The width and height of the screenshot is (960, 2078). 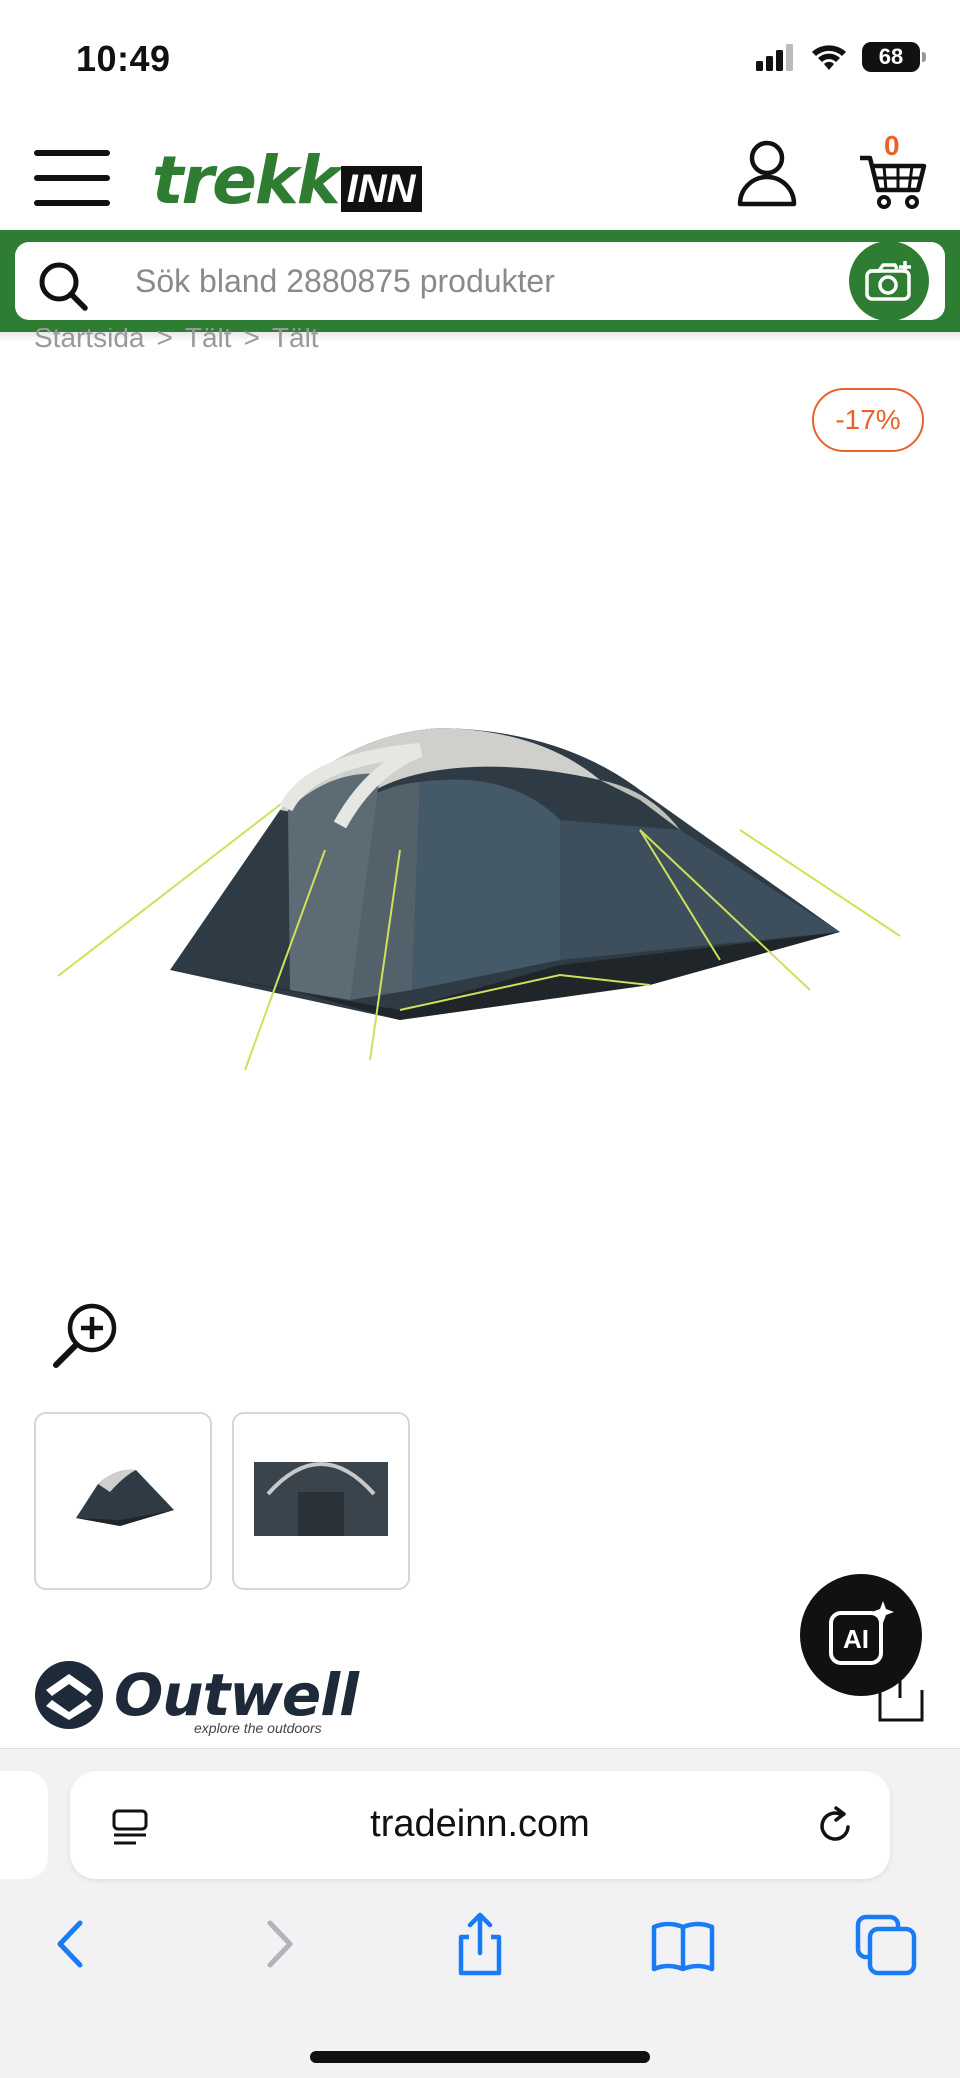 I want to click on menu-icon, so click(x=72, y=178).